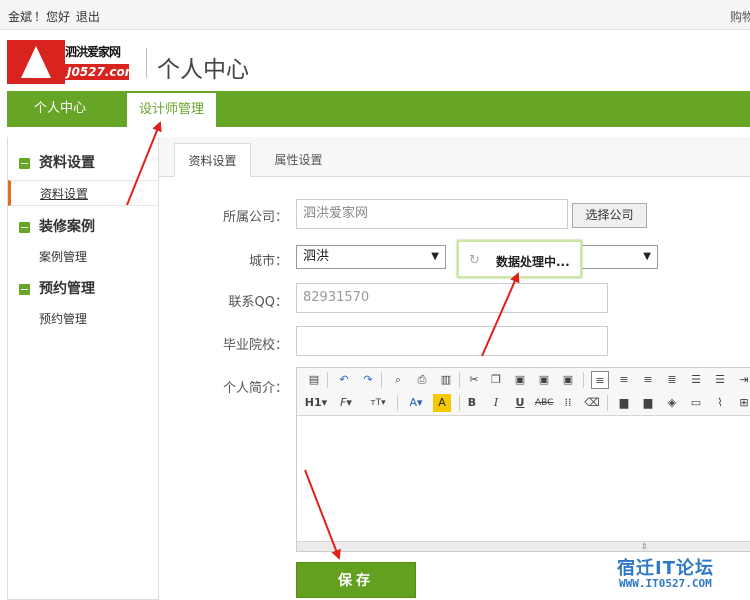 The image size is (750, 600). Describe the element at coordinates (316, 256) in the screenshot. I see `city-select-value: 泗洪` at that location.